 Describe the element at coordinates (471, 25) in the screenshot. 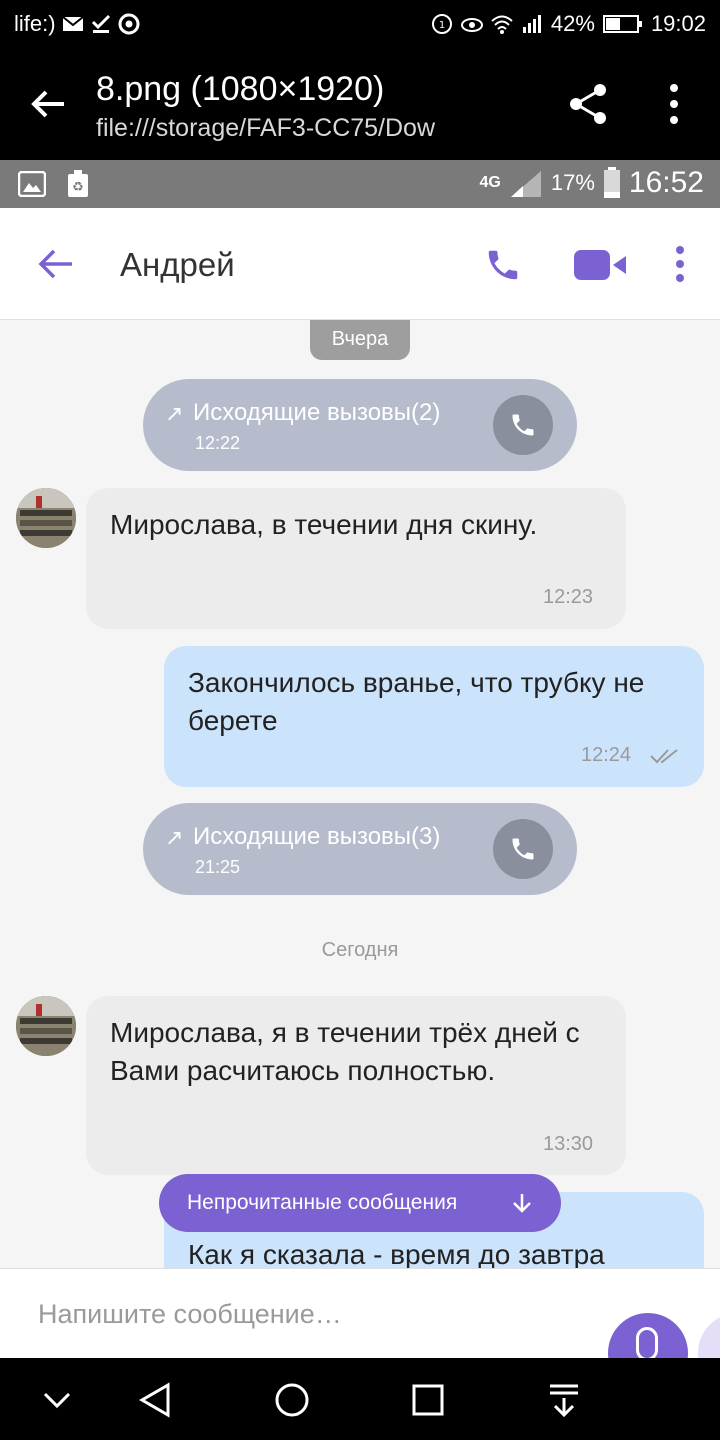

I see `eye-comfort-icon` at that location.